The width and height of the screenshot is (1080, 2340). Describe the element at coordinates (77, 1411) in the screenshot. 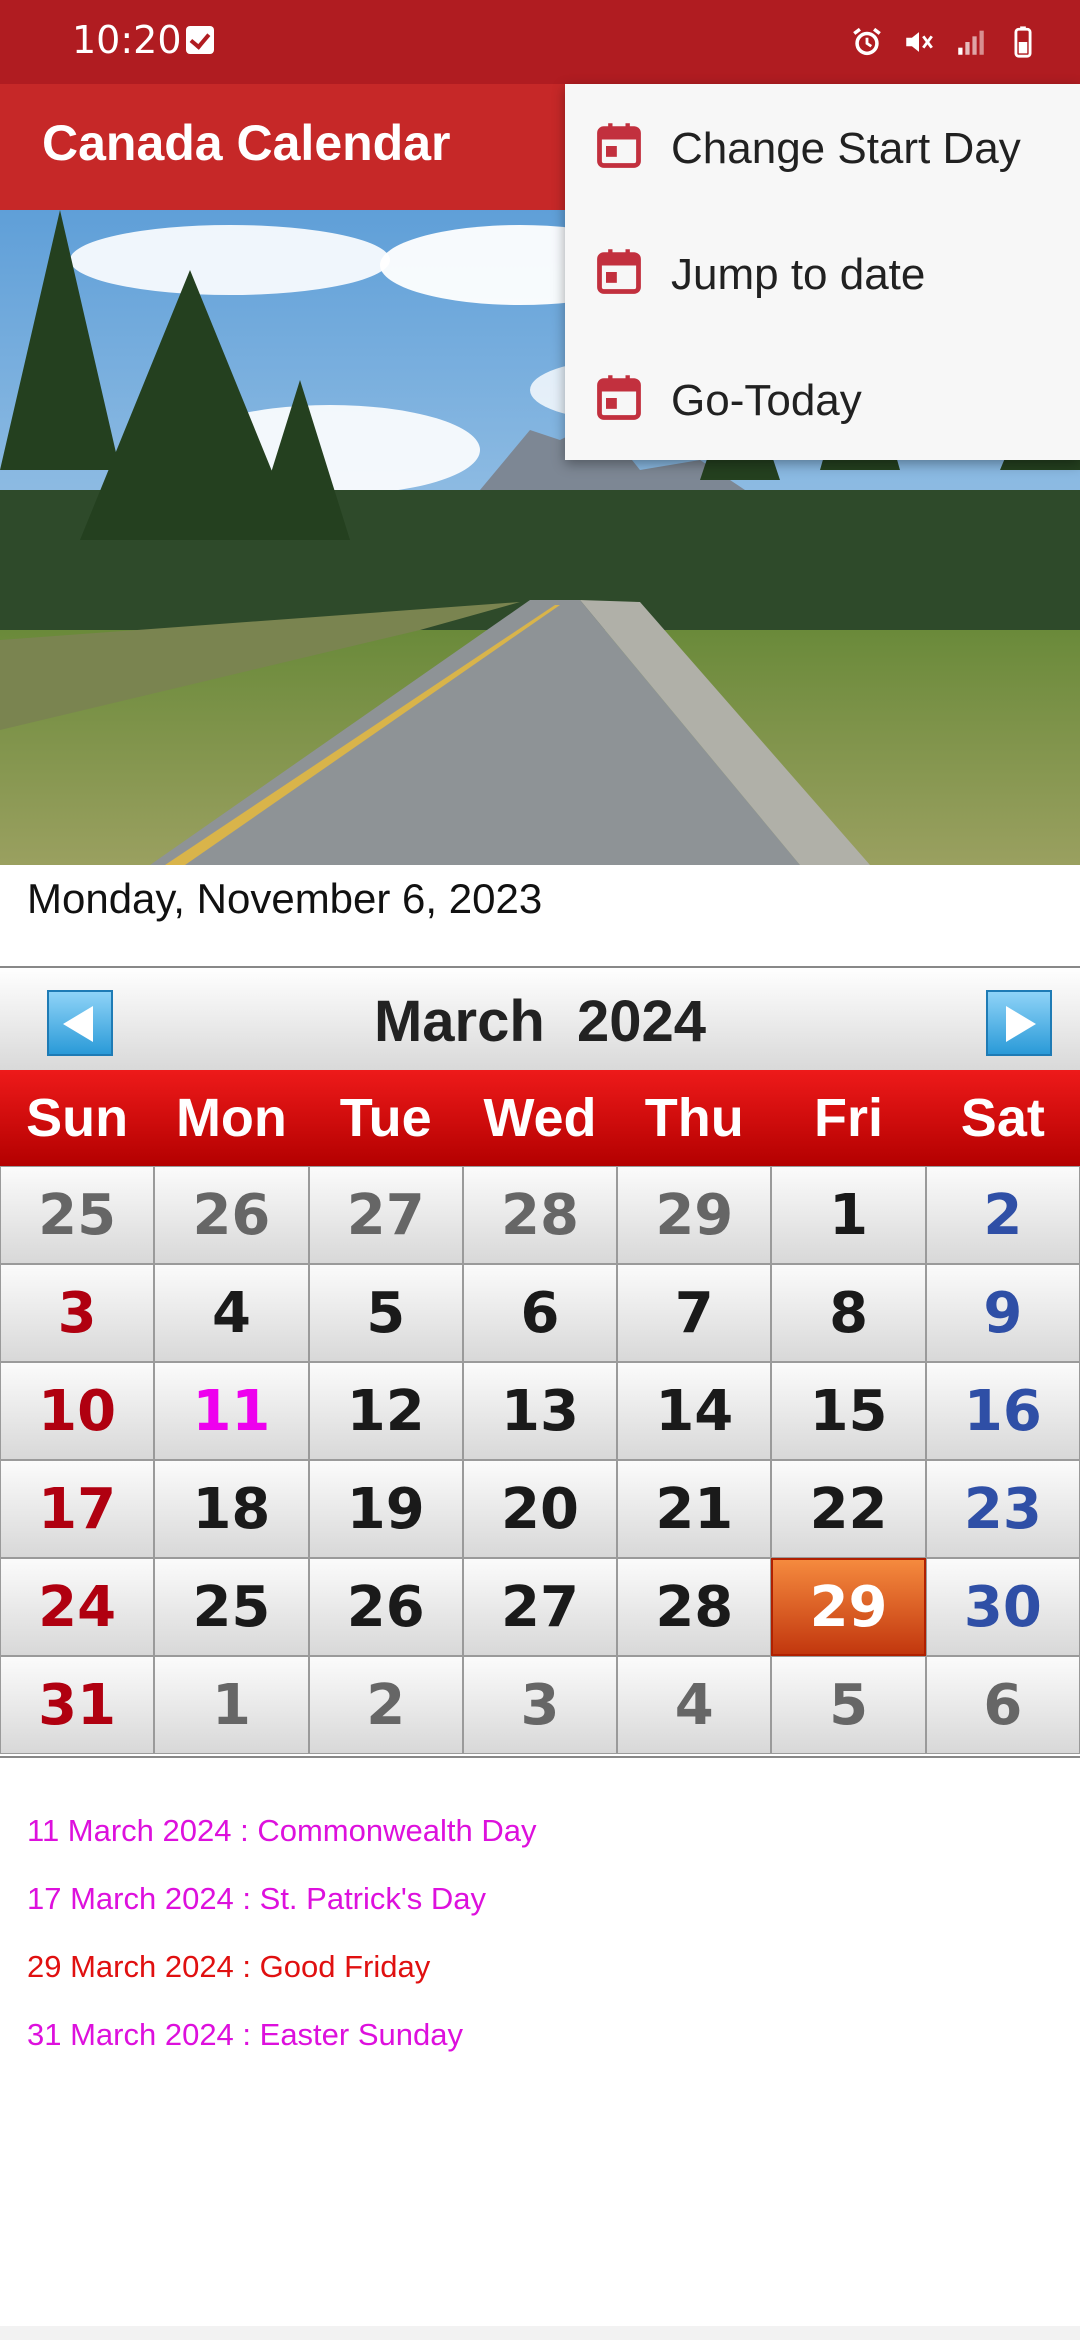

I see `day-cell: 10` at that location.